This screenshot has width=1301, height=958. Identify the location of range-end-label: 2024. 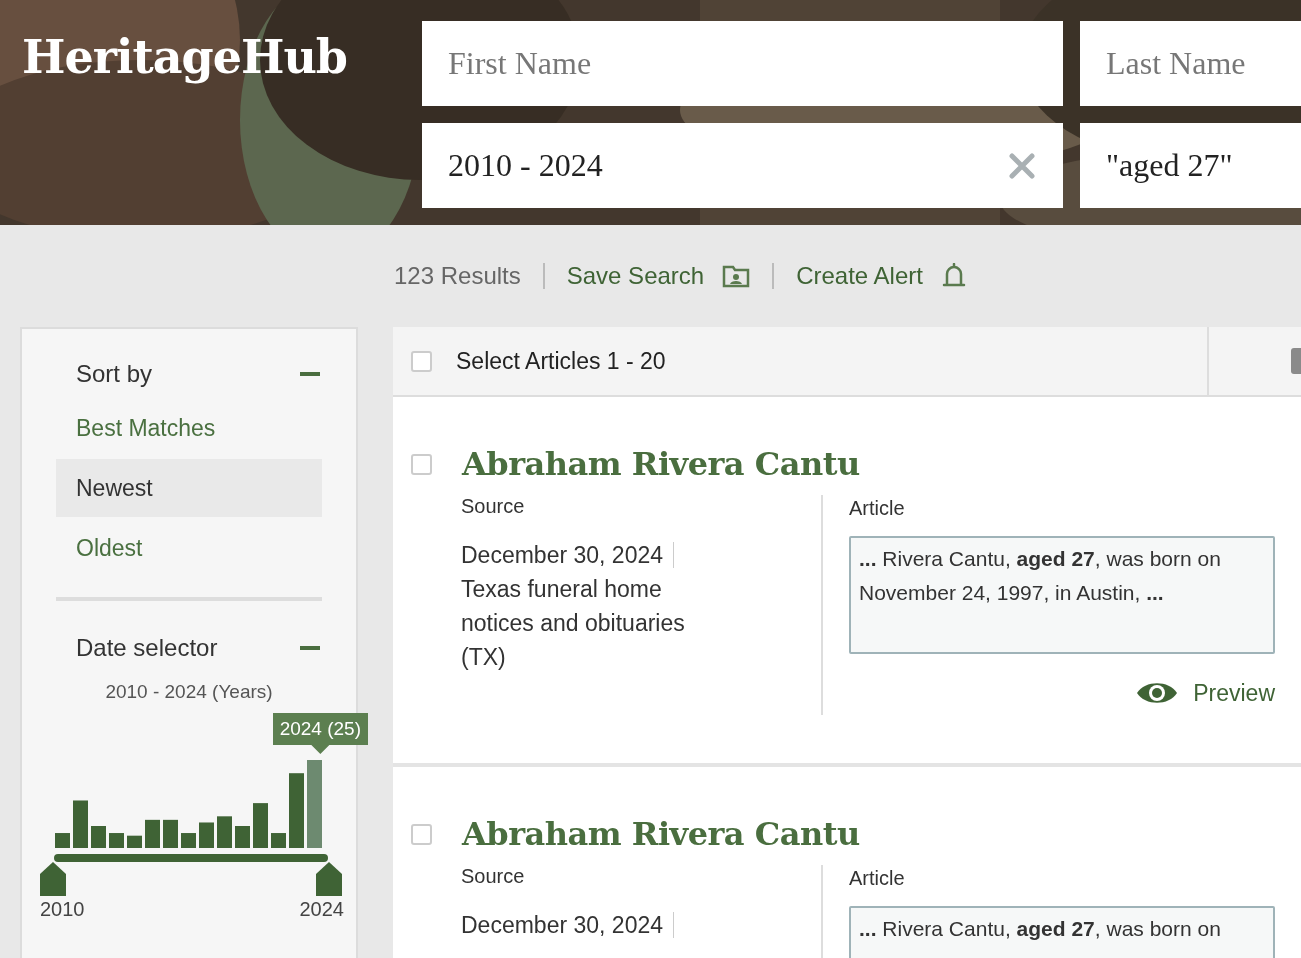
(321, 909).